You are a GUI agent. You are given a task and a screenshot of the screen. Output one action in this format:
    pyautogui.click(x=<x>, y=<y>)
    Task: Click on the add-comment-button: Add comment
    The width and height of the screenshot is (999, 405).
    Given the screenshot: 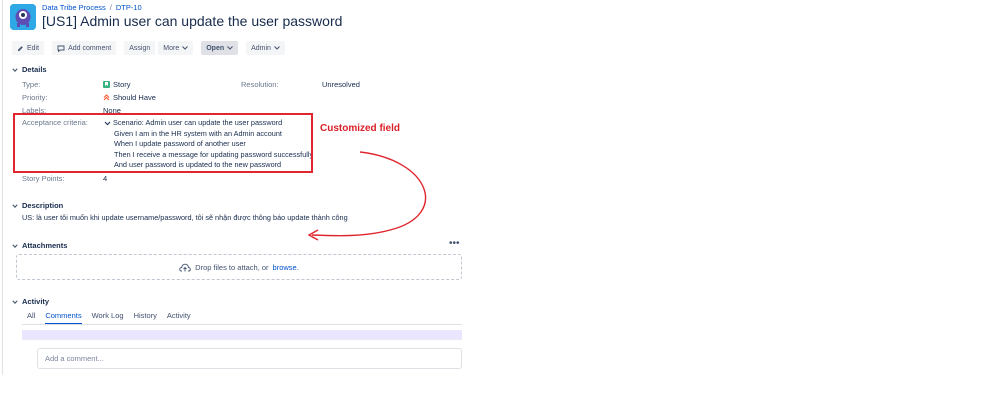 What is the action you would take?
    pyautogui.click(x=84, y=48)
    